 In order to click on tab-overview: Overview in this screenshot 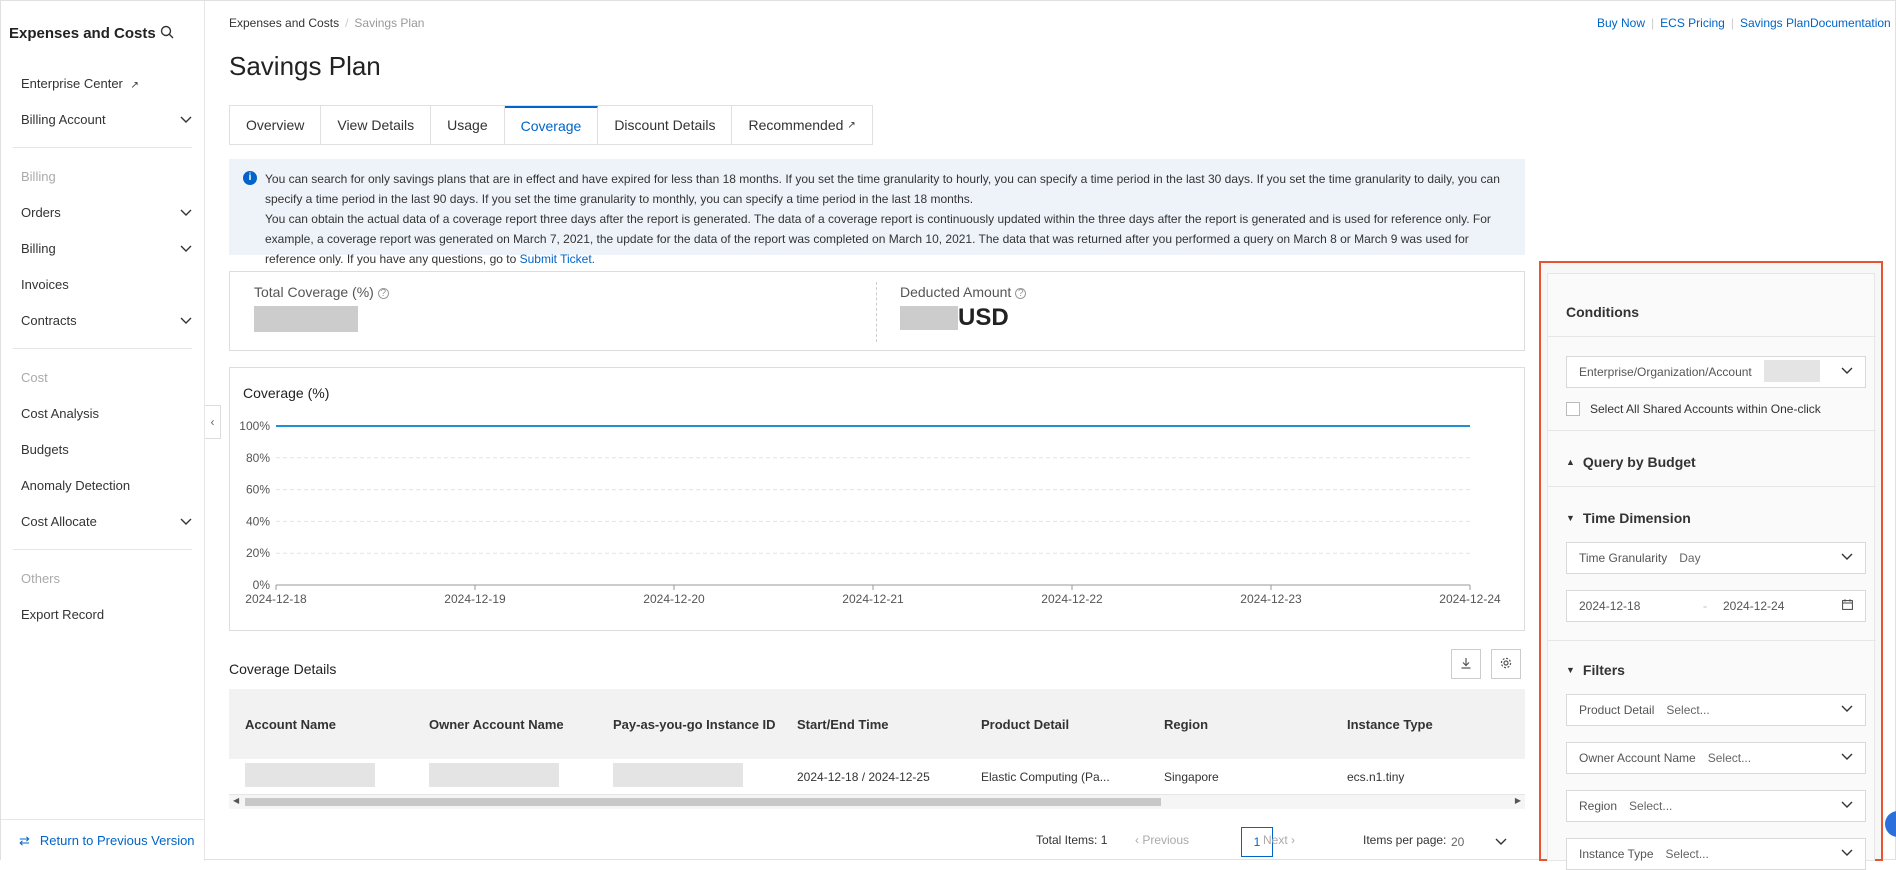, I will do `click(276, 125)`.